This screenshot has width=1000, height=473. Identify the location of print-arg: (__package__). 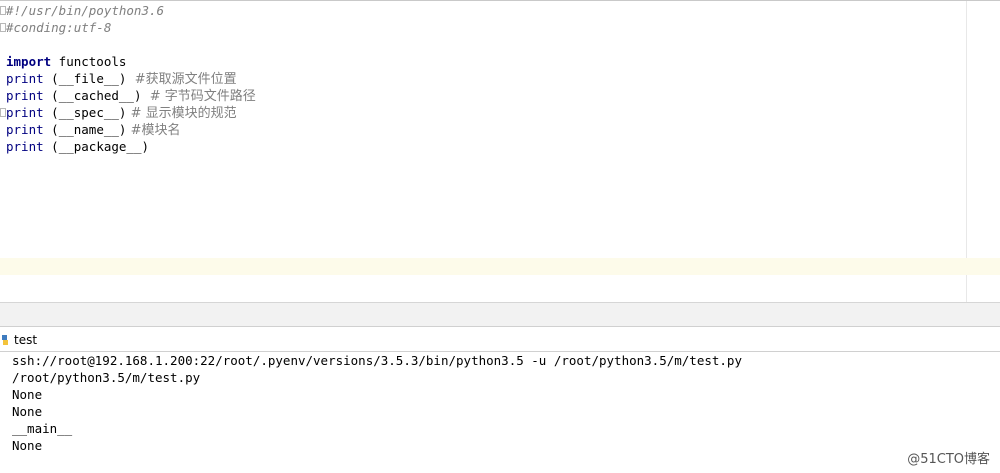
(96, 146).